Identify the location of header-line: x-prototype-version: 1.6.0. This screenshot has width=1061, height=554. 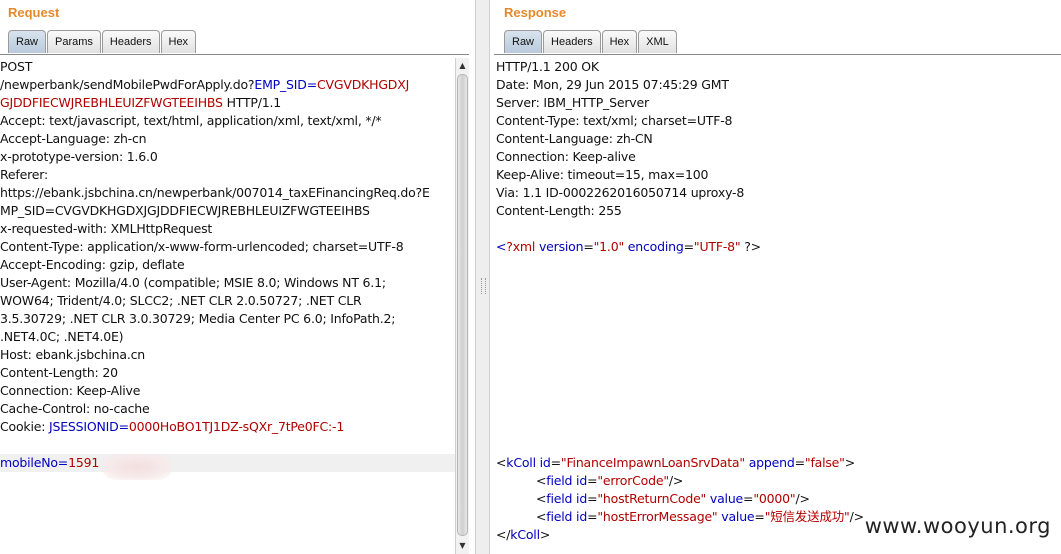
(79, 156).